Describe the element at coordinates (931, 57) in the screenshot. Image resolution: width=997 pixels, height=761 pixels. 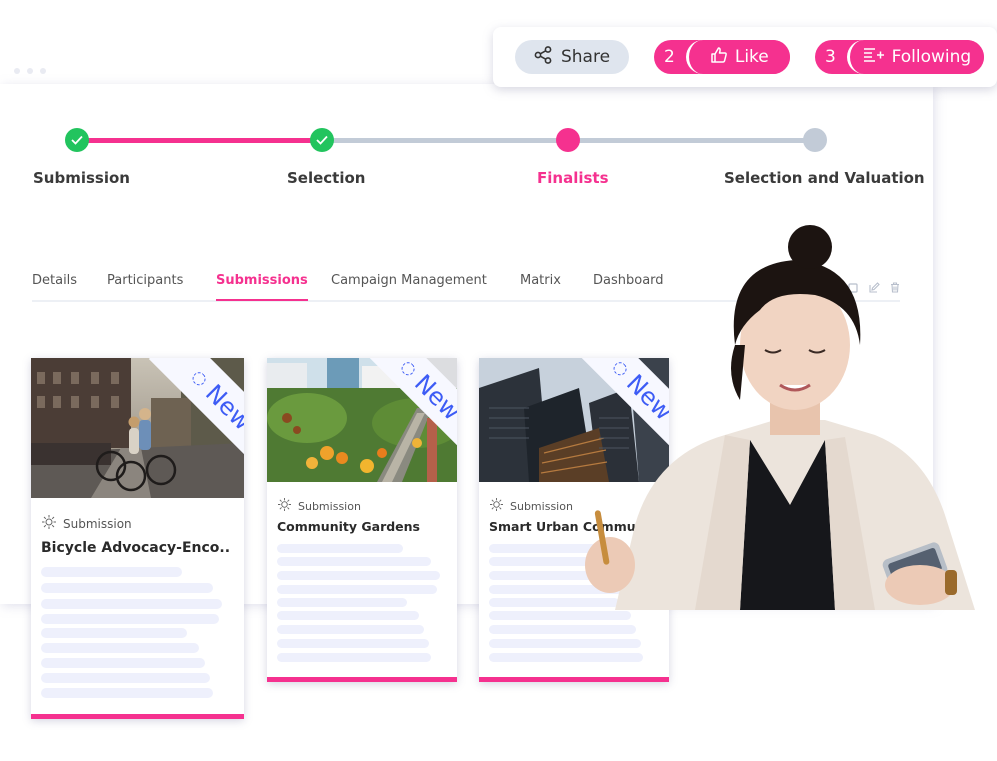
I see `following-label: Following` at that location.